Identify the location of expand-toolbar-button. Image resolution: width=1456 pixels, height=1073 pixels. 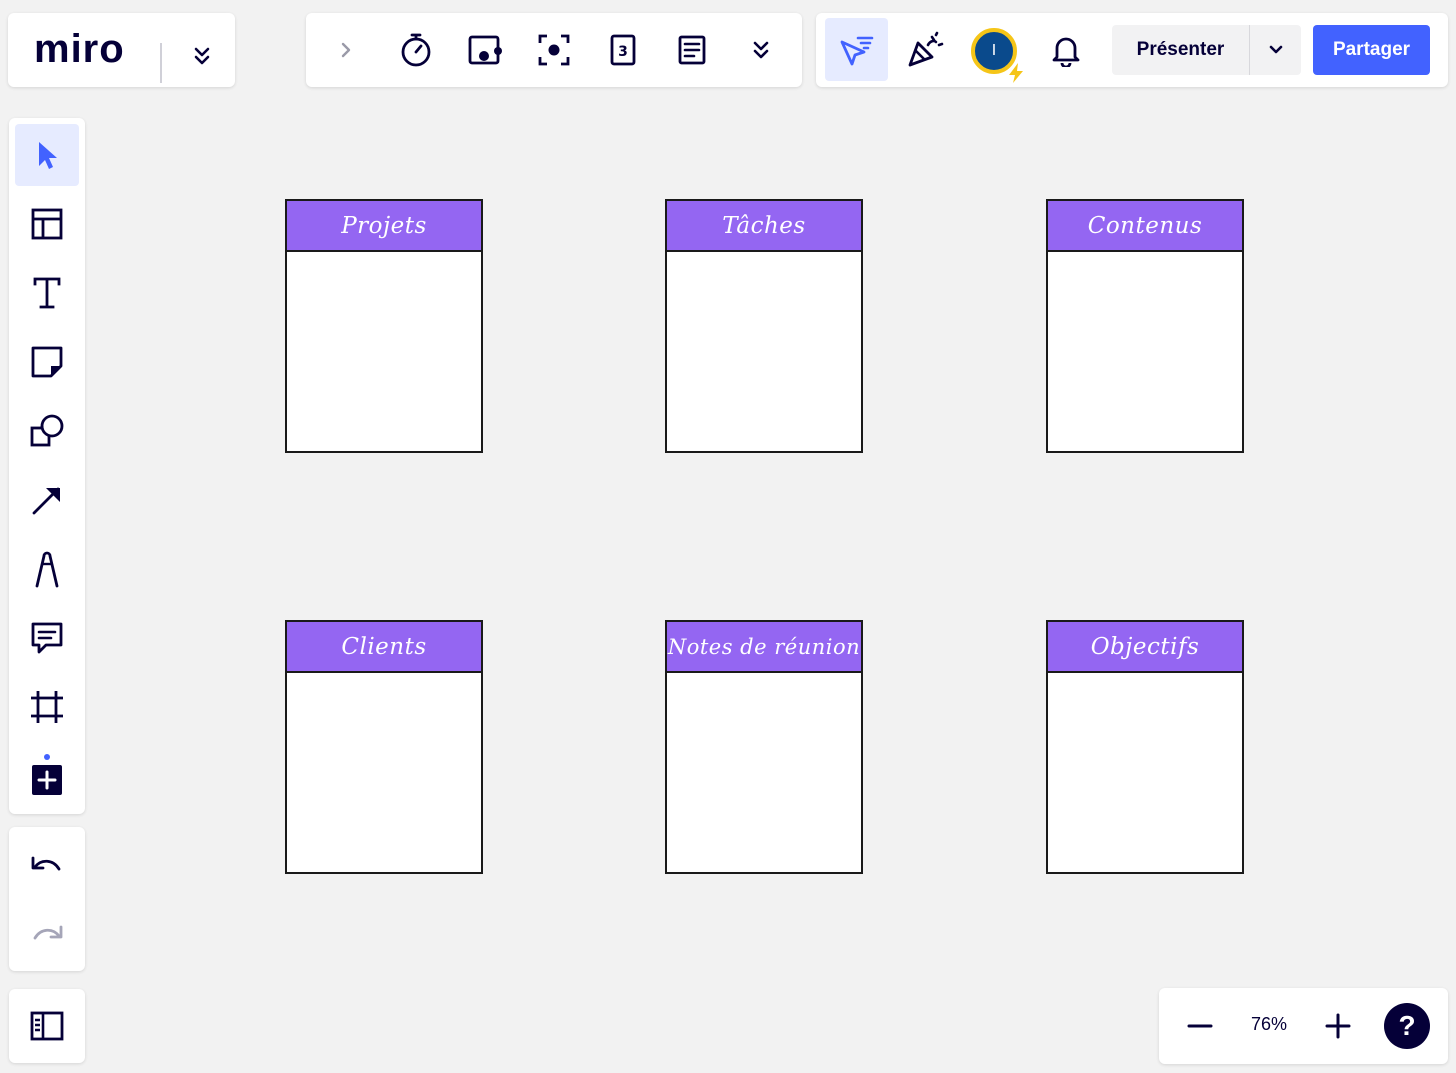
(346, 50).